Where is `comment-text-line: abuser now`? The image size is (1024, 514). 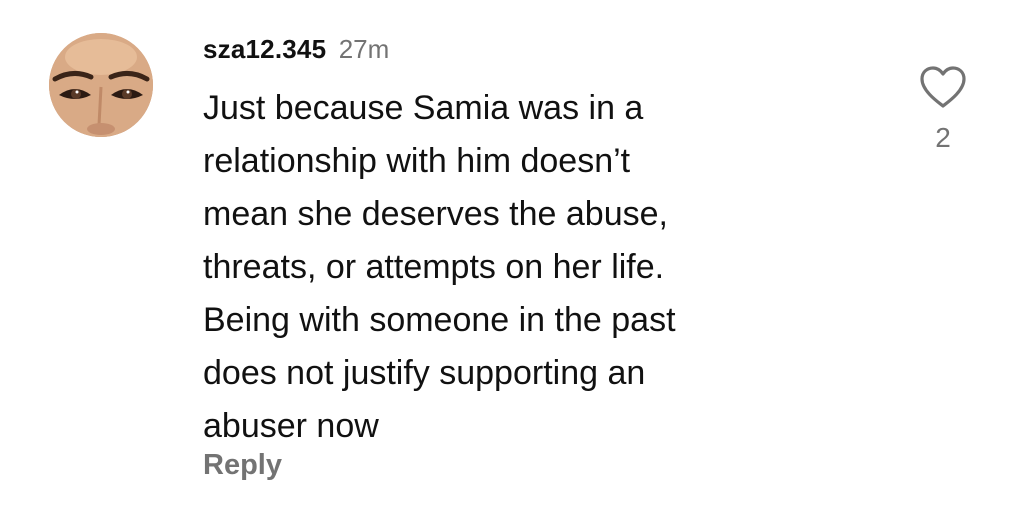
comment-text-line: abuser now is located at coordinates (291, 426).